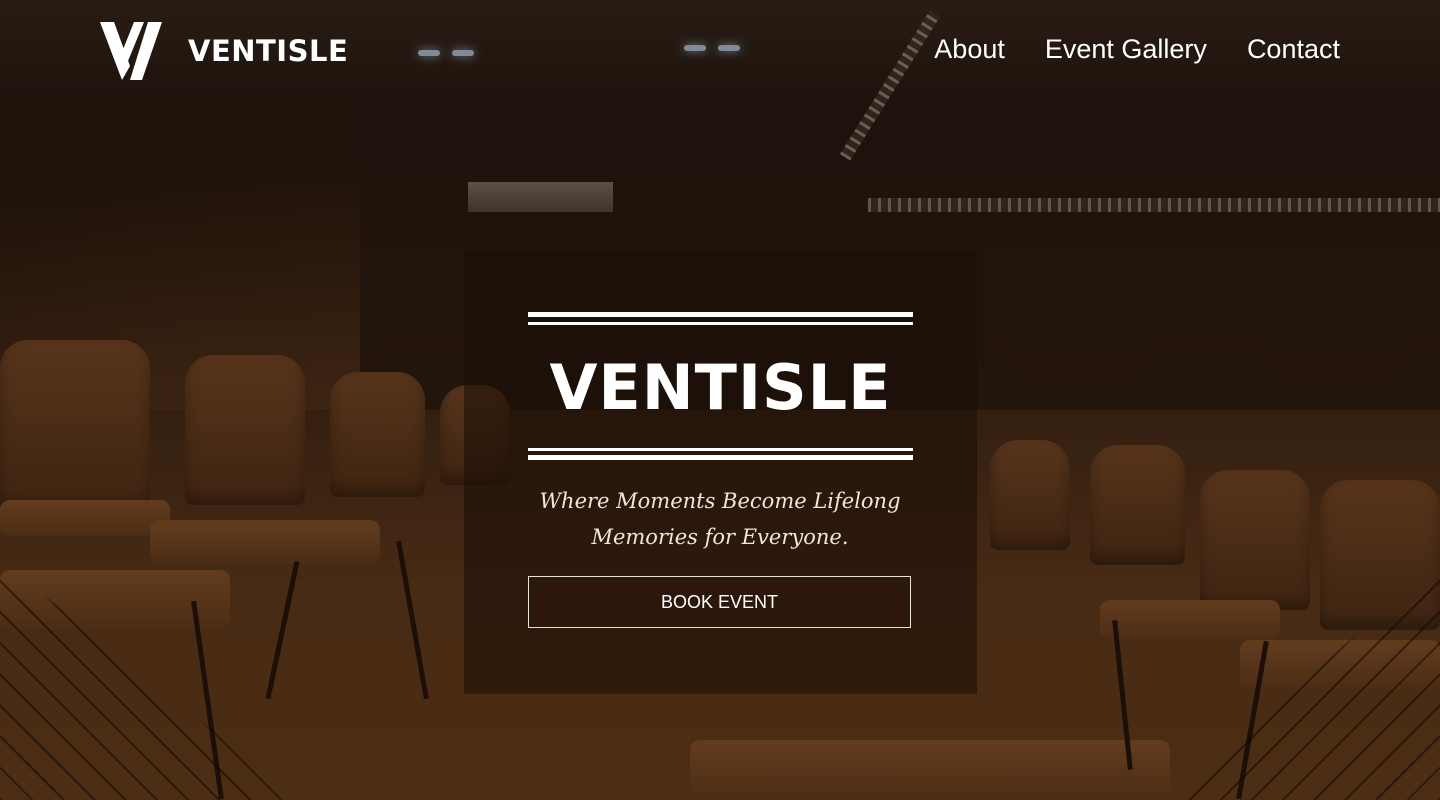 The height and width of the screenshot is (800, 1440). Describe the element at coordinates (720, 457) in the screenshot. I see `title-rule-bottom` at that location.